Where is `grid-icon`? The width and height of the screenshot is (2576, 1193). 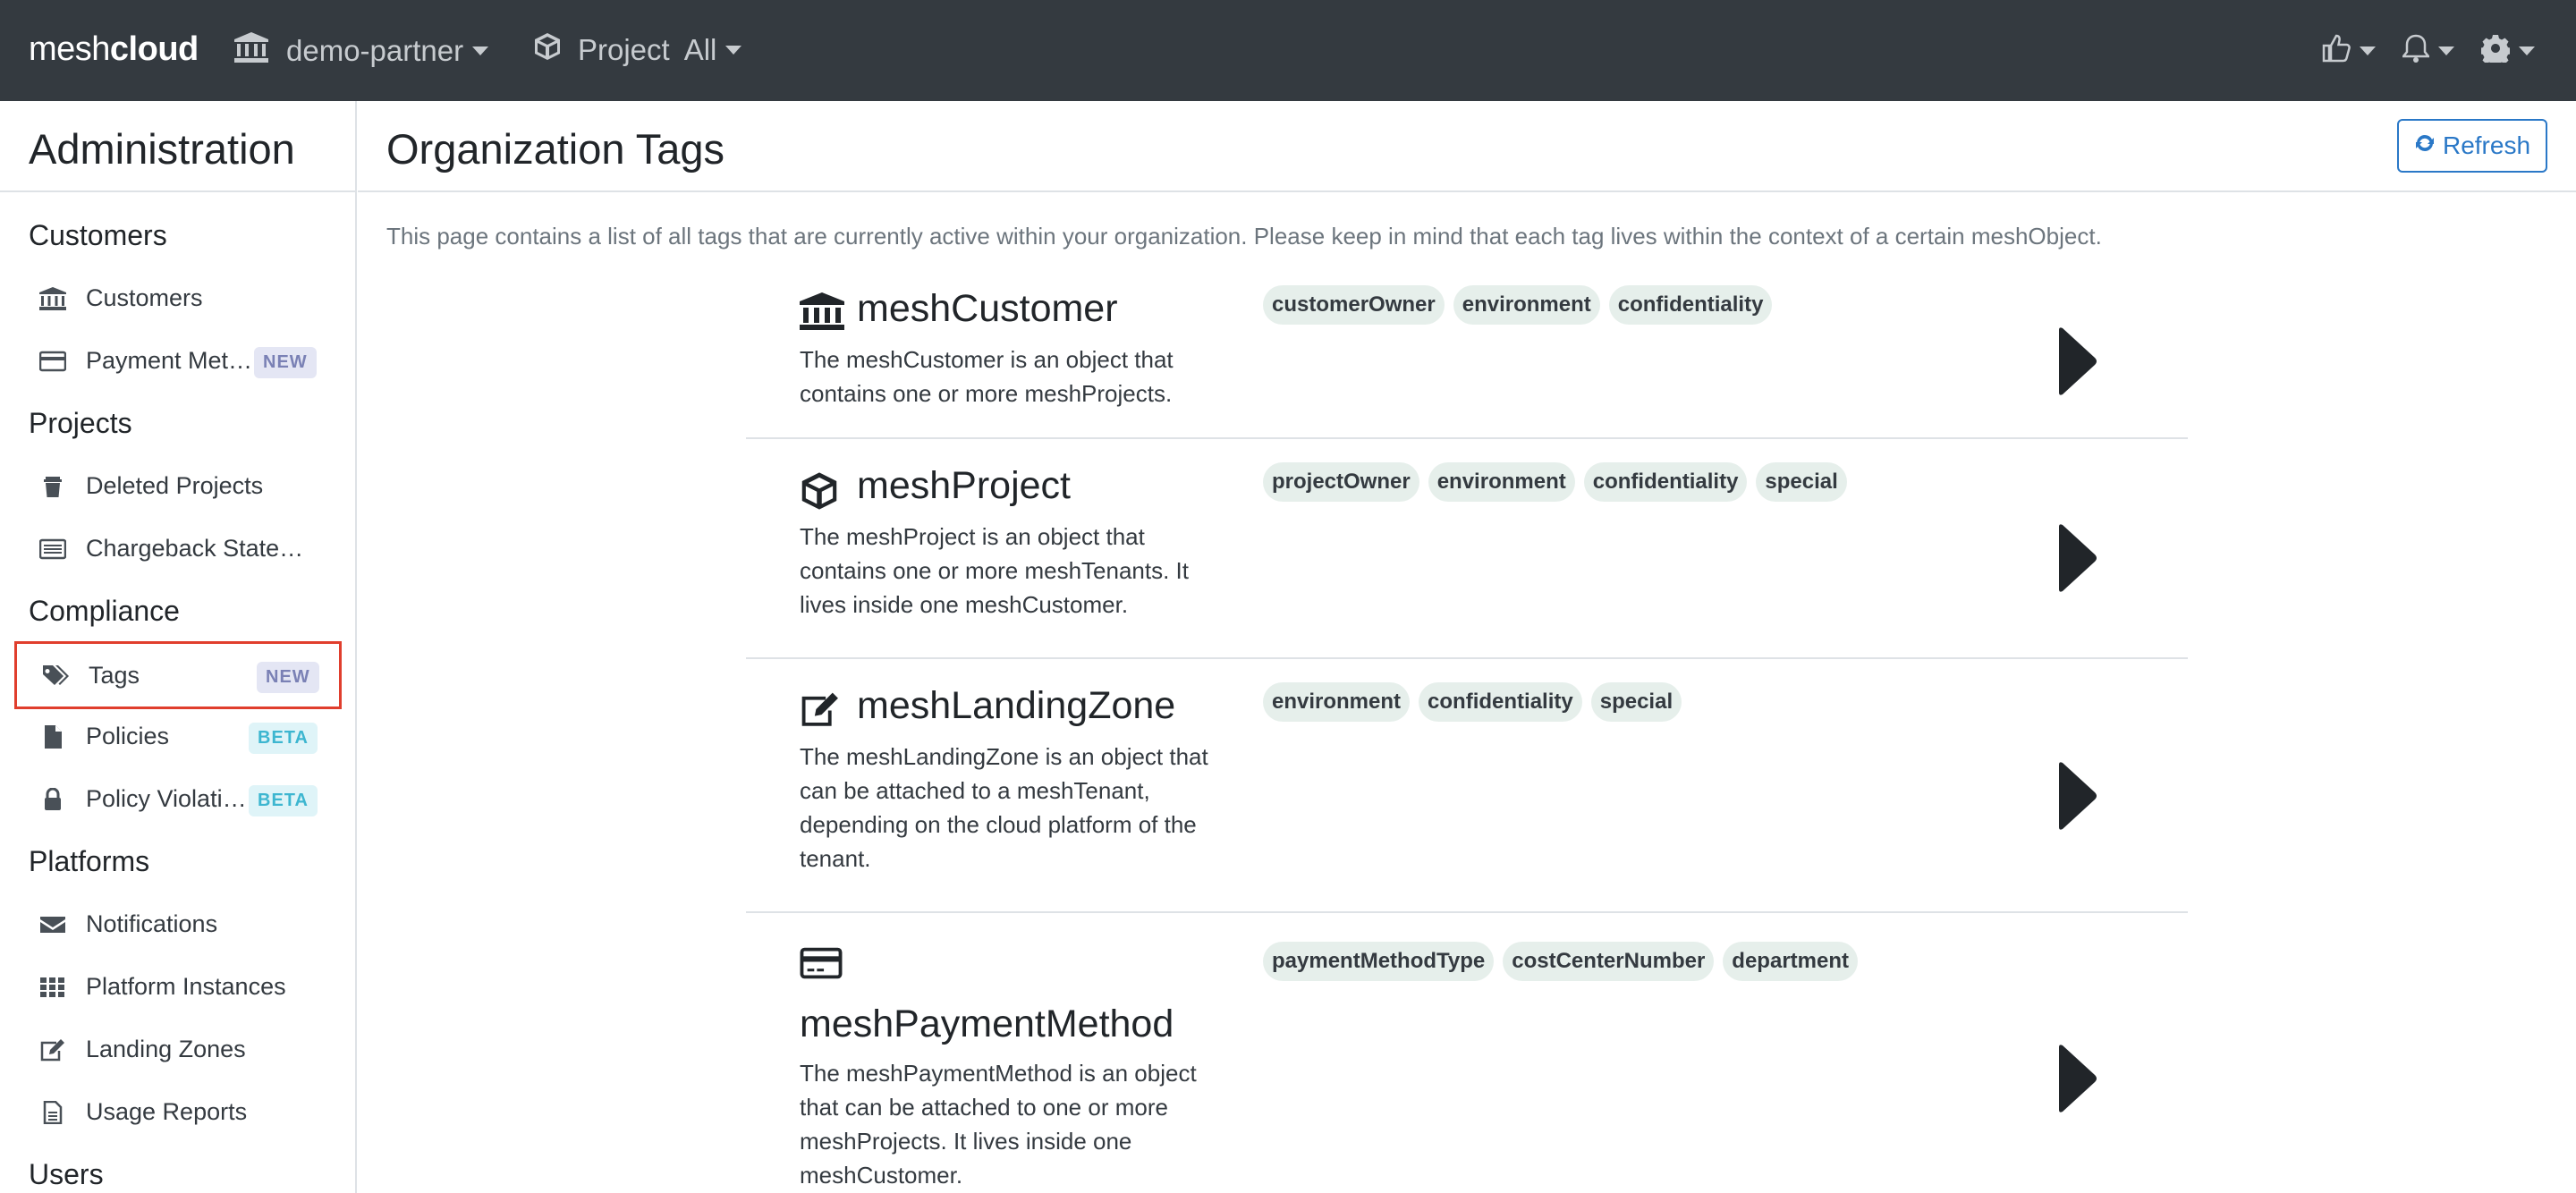 grid-icon is located at coordinates (52, 987).